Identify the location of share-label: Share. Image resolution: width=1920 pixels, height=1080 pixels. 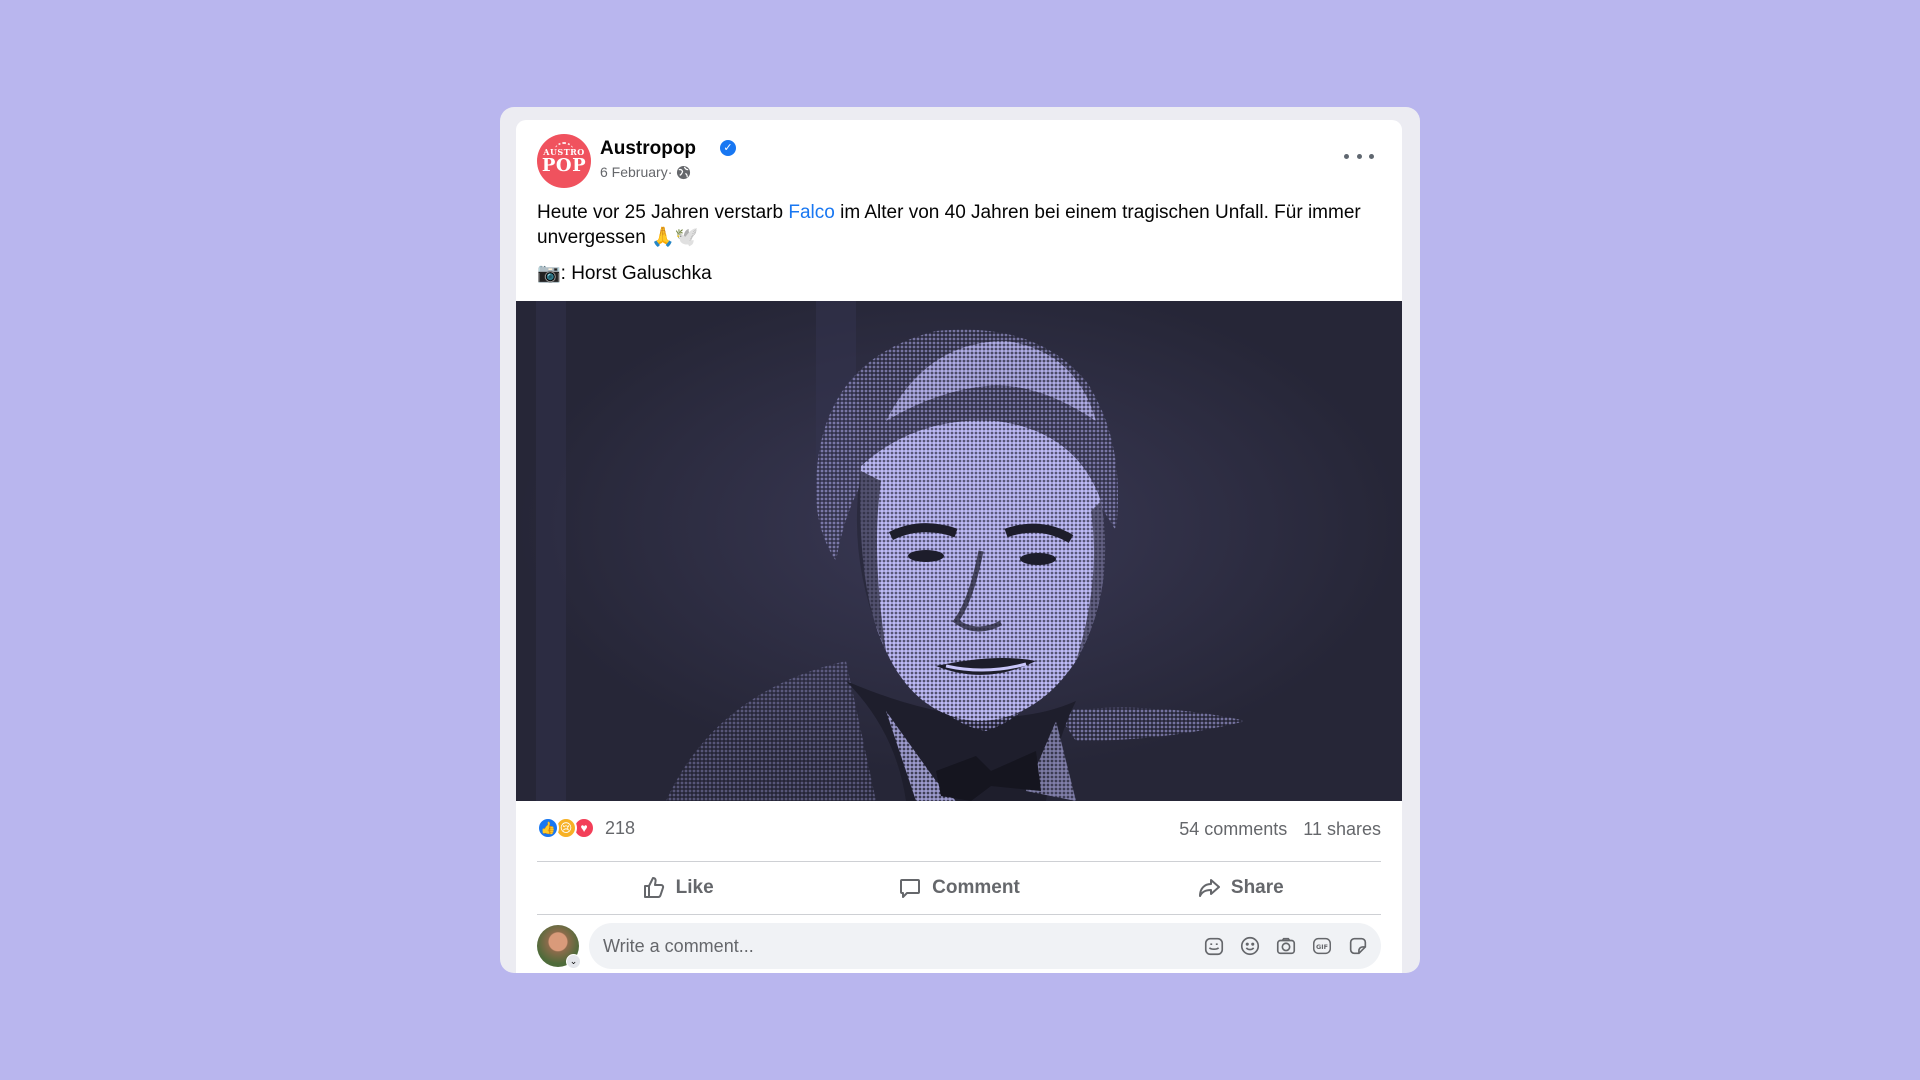
(1257, 887).